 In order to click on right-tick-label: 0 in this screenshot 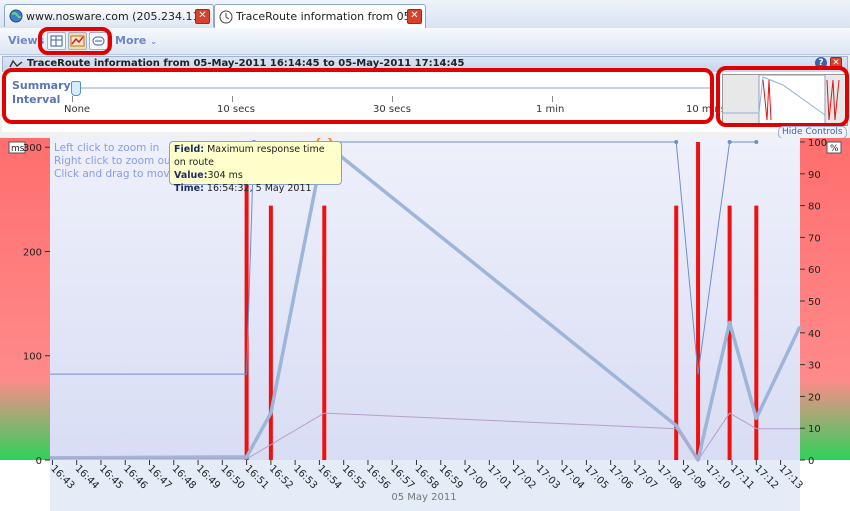, I will do `click(811, 461)`.